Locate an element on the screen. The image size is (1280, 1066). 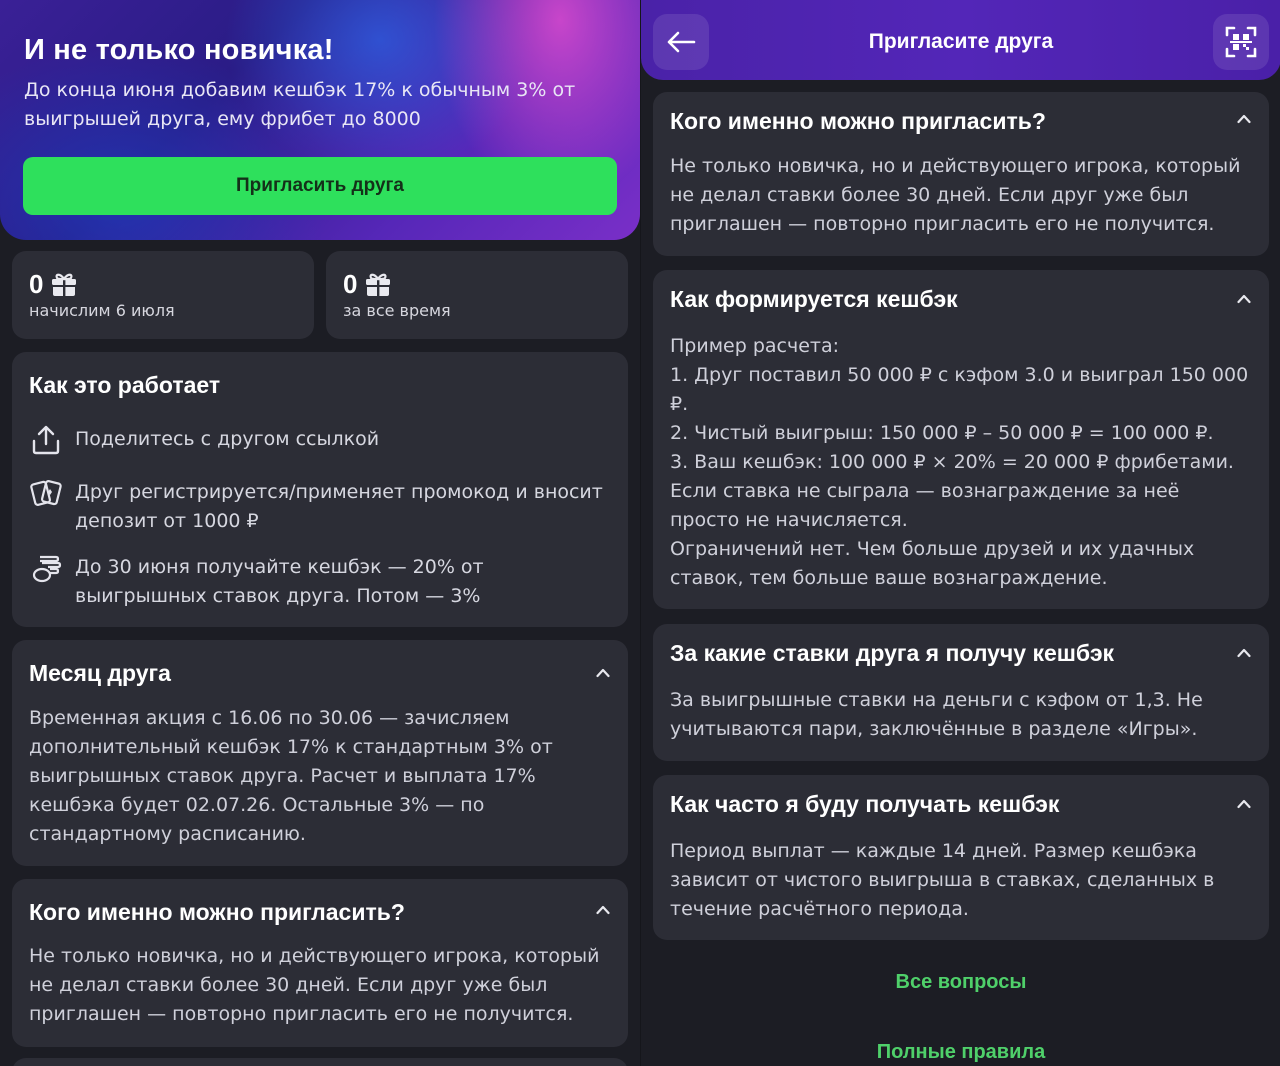
stat-card-total: 0 за все время is located at coordinates (477, 295).